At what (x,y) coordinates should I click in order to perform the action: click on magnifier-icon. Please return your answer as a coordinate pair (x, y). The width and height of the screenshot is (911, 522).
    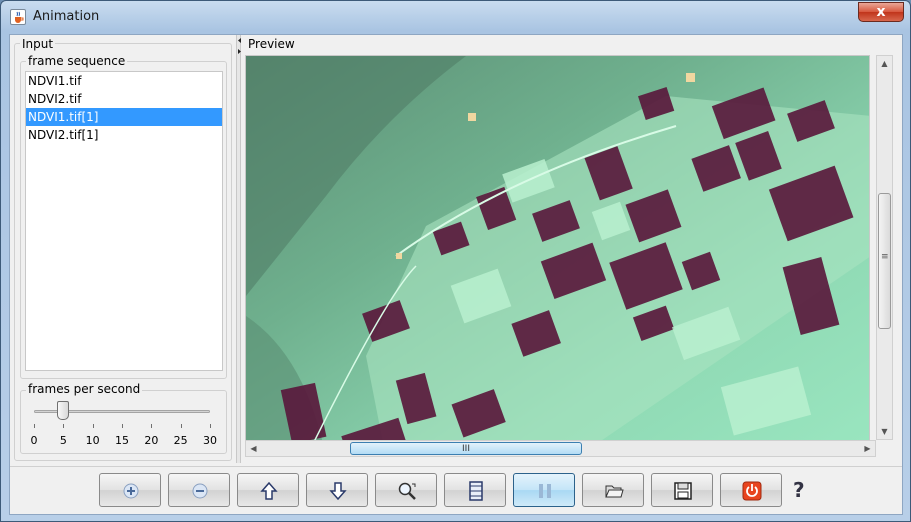
    Looking at the image, I should click on (407, 491).